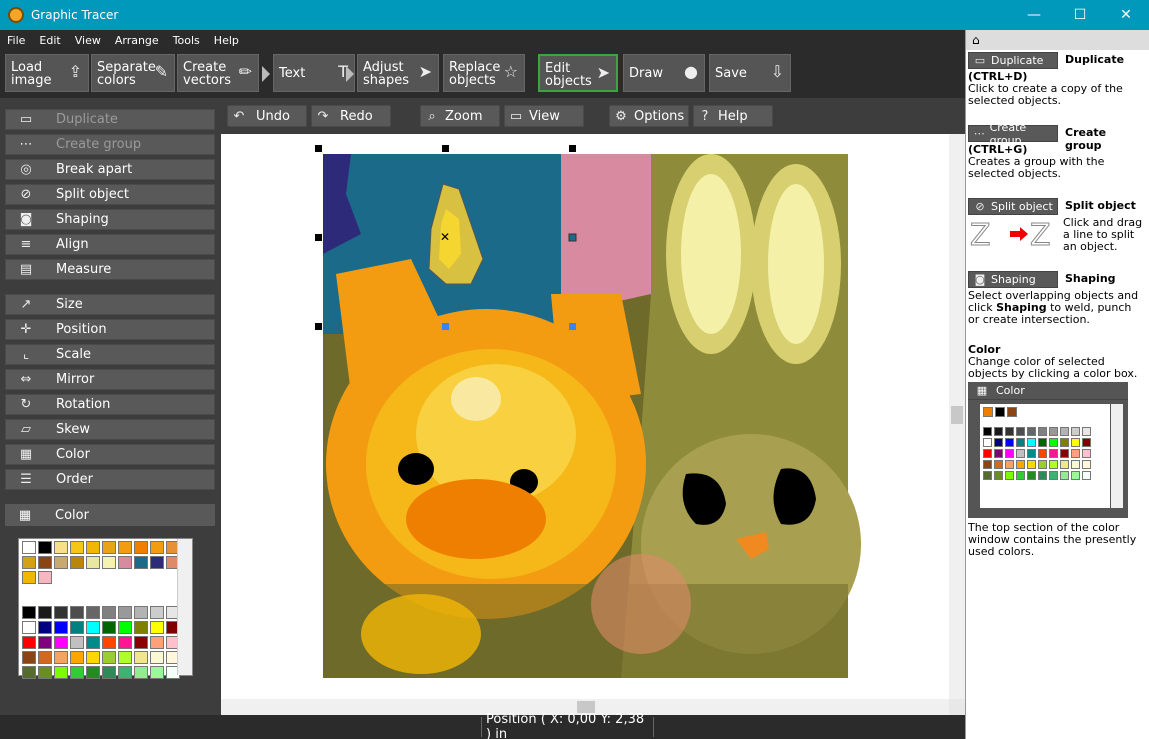 The image size is (1149, 739). Describe the element at coordinates (460, 116) in the screenshot. I see `zoom-button: ⌕ Zoom` at that location.